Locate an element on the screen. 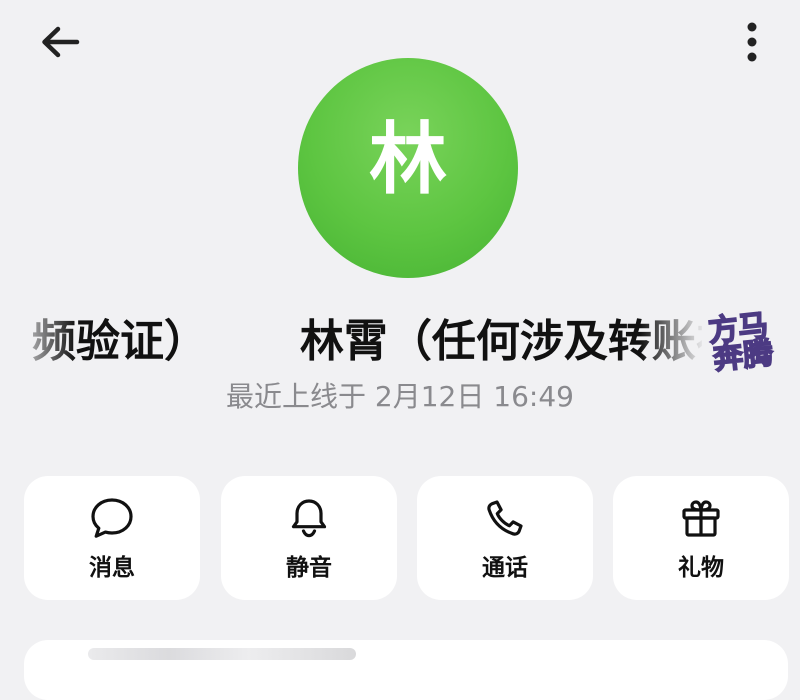 The image size is (800, 700). gift-button: 礼物 is located at coordinates (701, 538).